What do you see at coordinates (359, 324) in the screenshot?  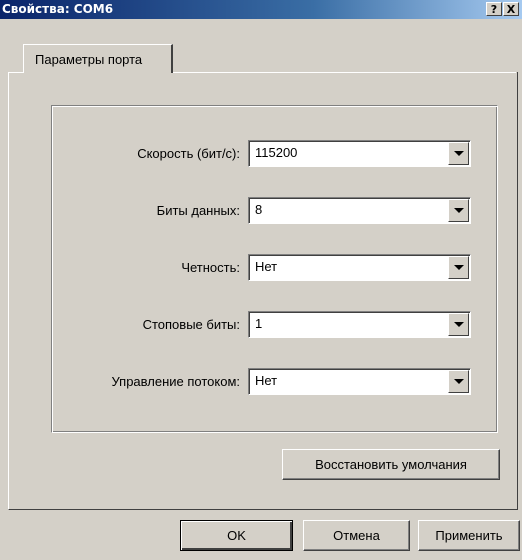 I see `stop-bits-select: 1` at bounding box center [359, 324].